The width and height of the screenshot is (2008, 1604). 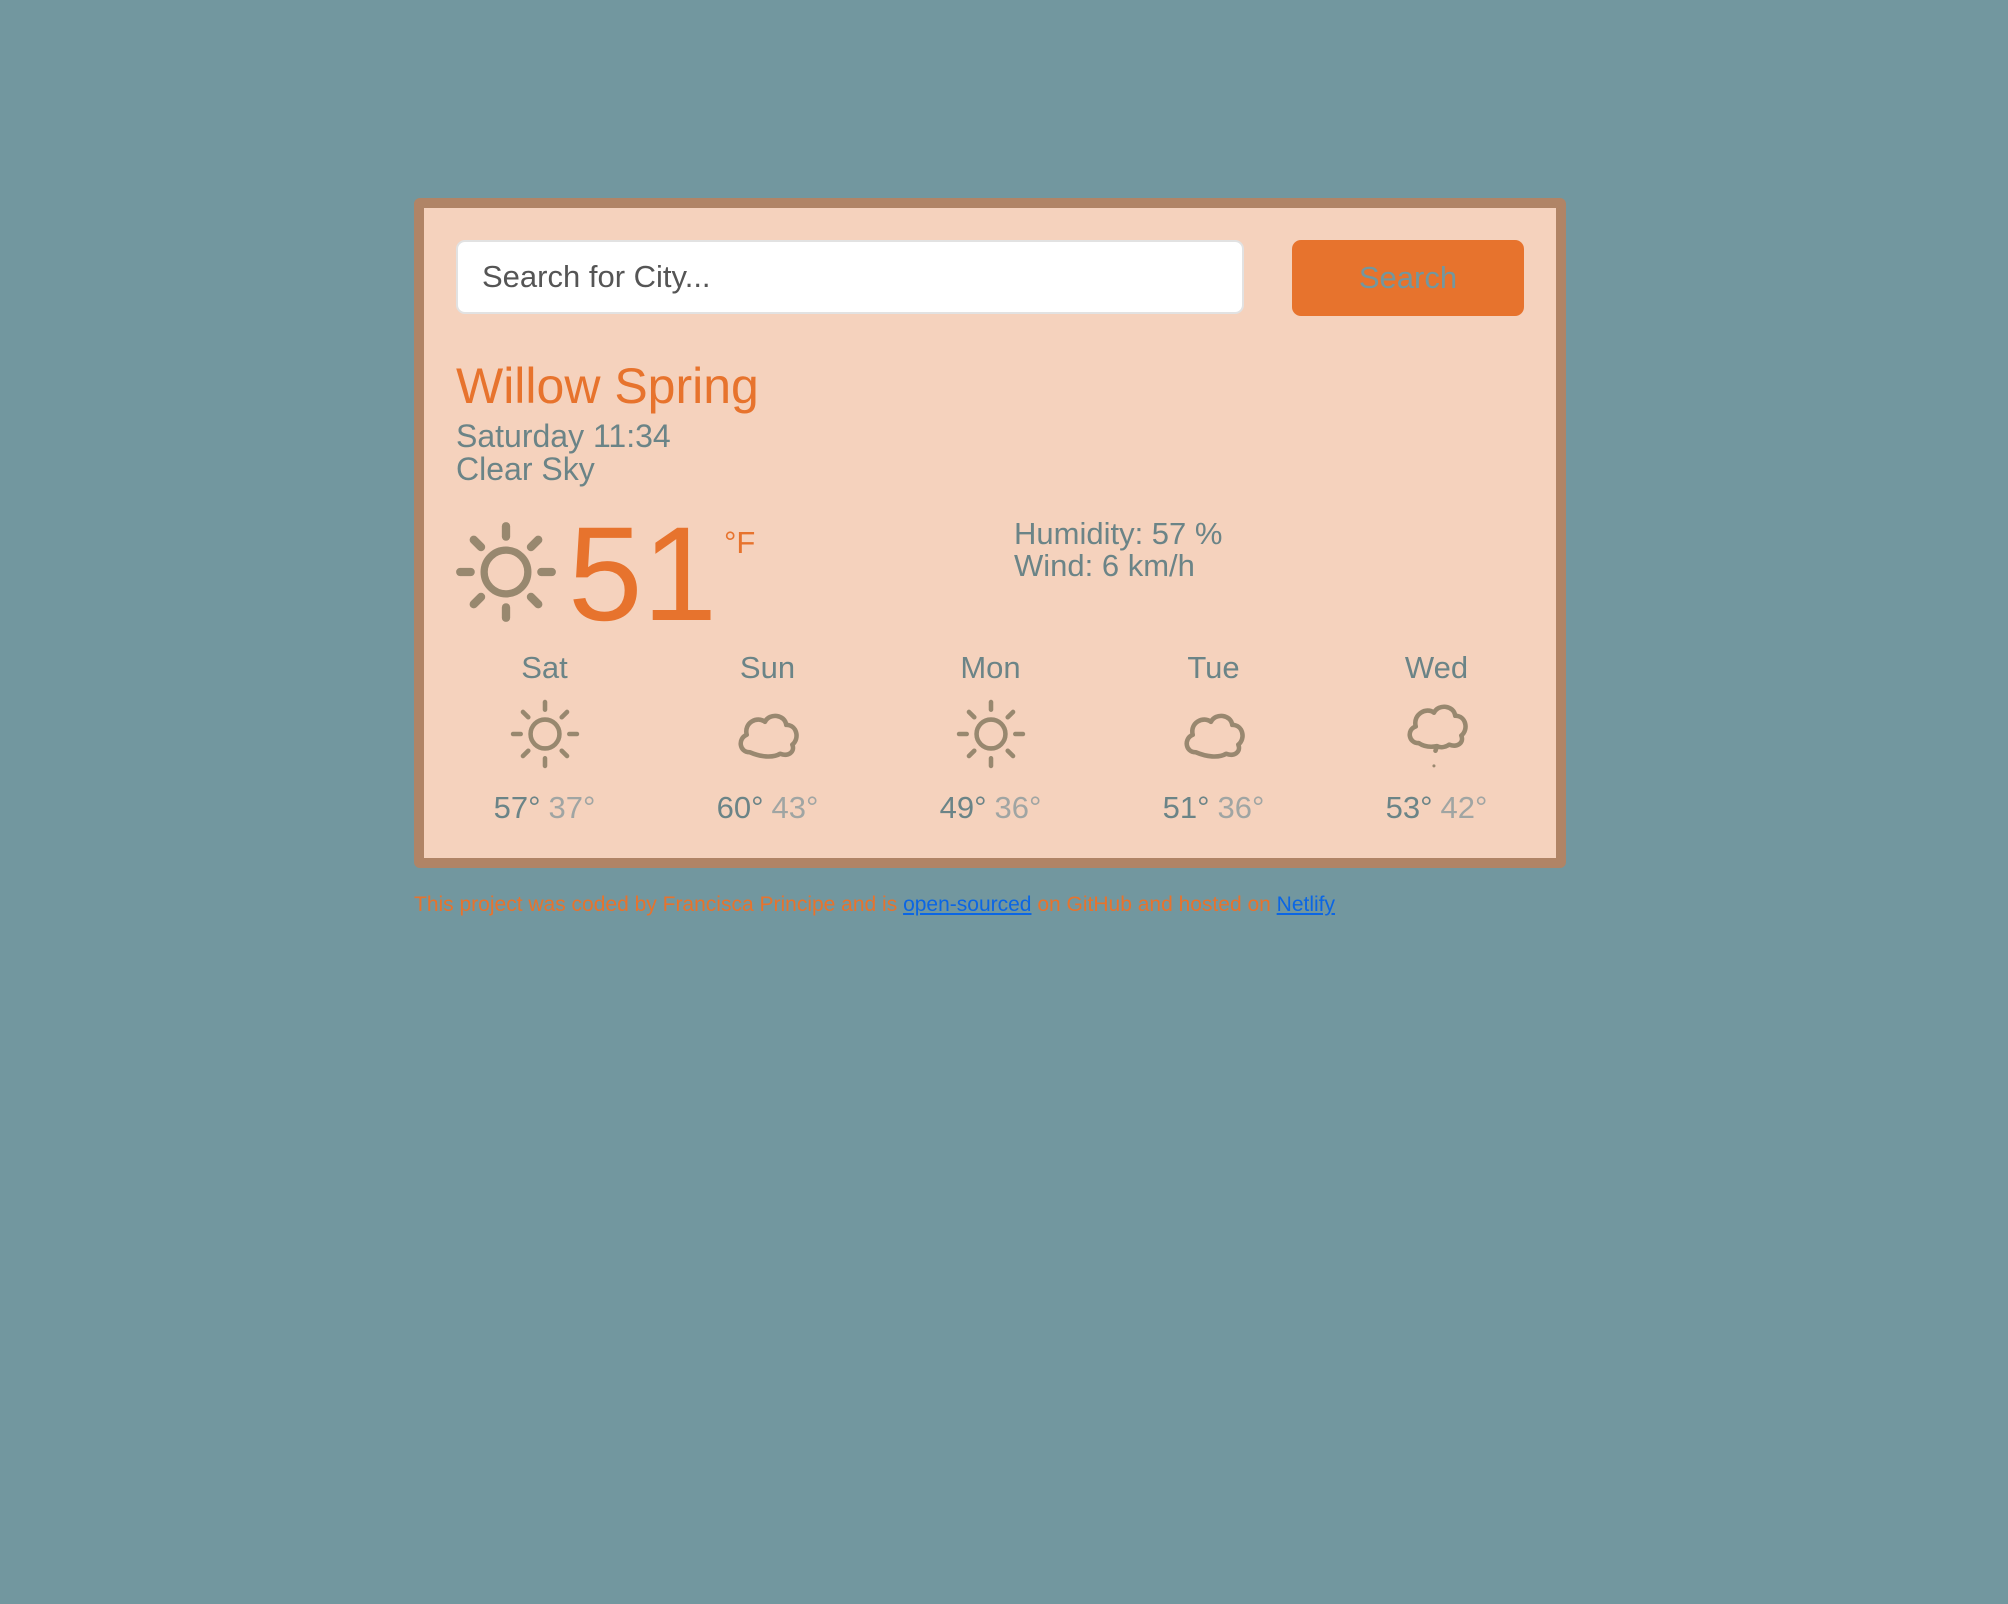 What do you see at coordinates (607, 386) in the screenshot?
I see `city-name: Willow Spring` at bounding box center [607, 386].